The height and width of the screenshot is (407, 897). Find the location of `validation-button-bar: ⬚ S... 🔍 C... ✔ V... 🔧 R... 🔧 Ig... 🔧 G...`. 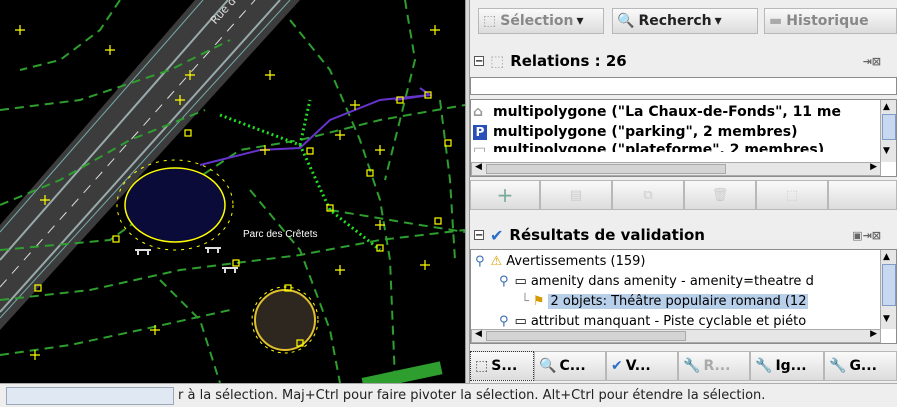

validation-button-bar: ⬚ S... 🔍 C... ✔ V... 🔧 R... 🔧 Ig... 🔧 G... is located at coordinates (683, 366).